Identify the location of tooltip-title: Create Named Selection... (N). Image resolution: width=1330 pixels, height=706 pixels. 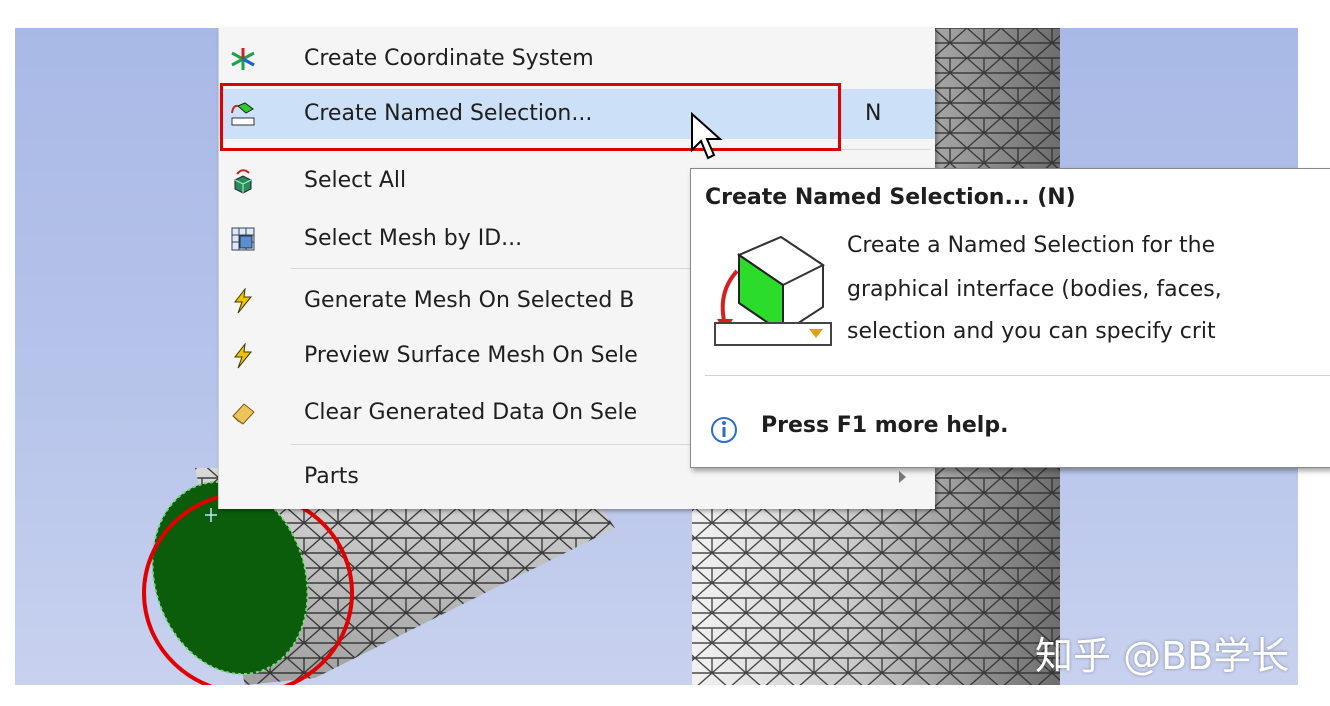
(890, 197).